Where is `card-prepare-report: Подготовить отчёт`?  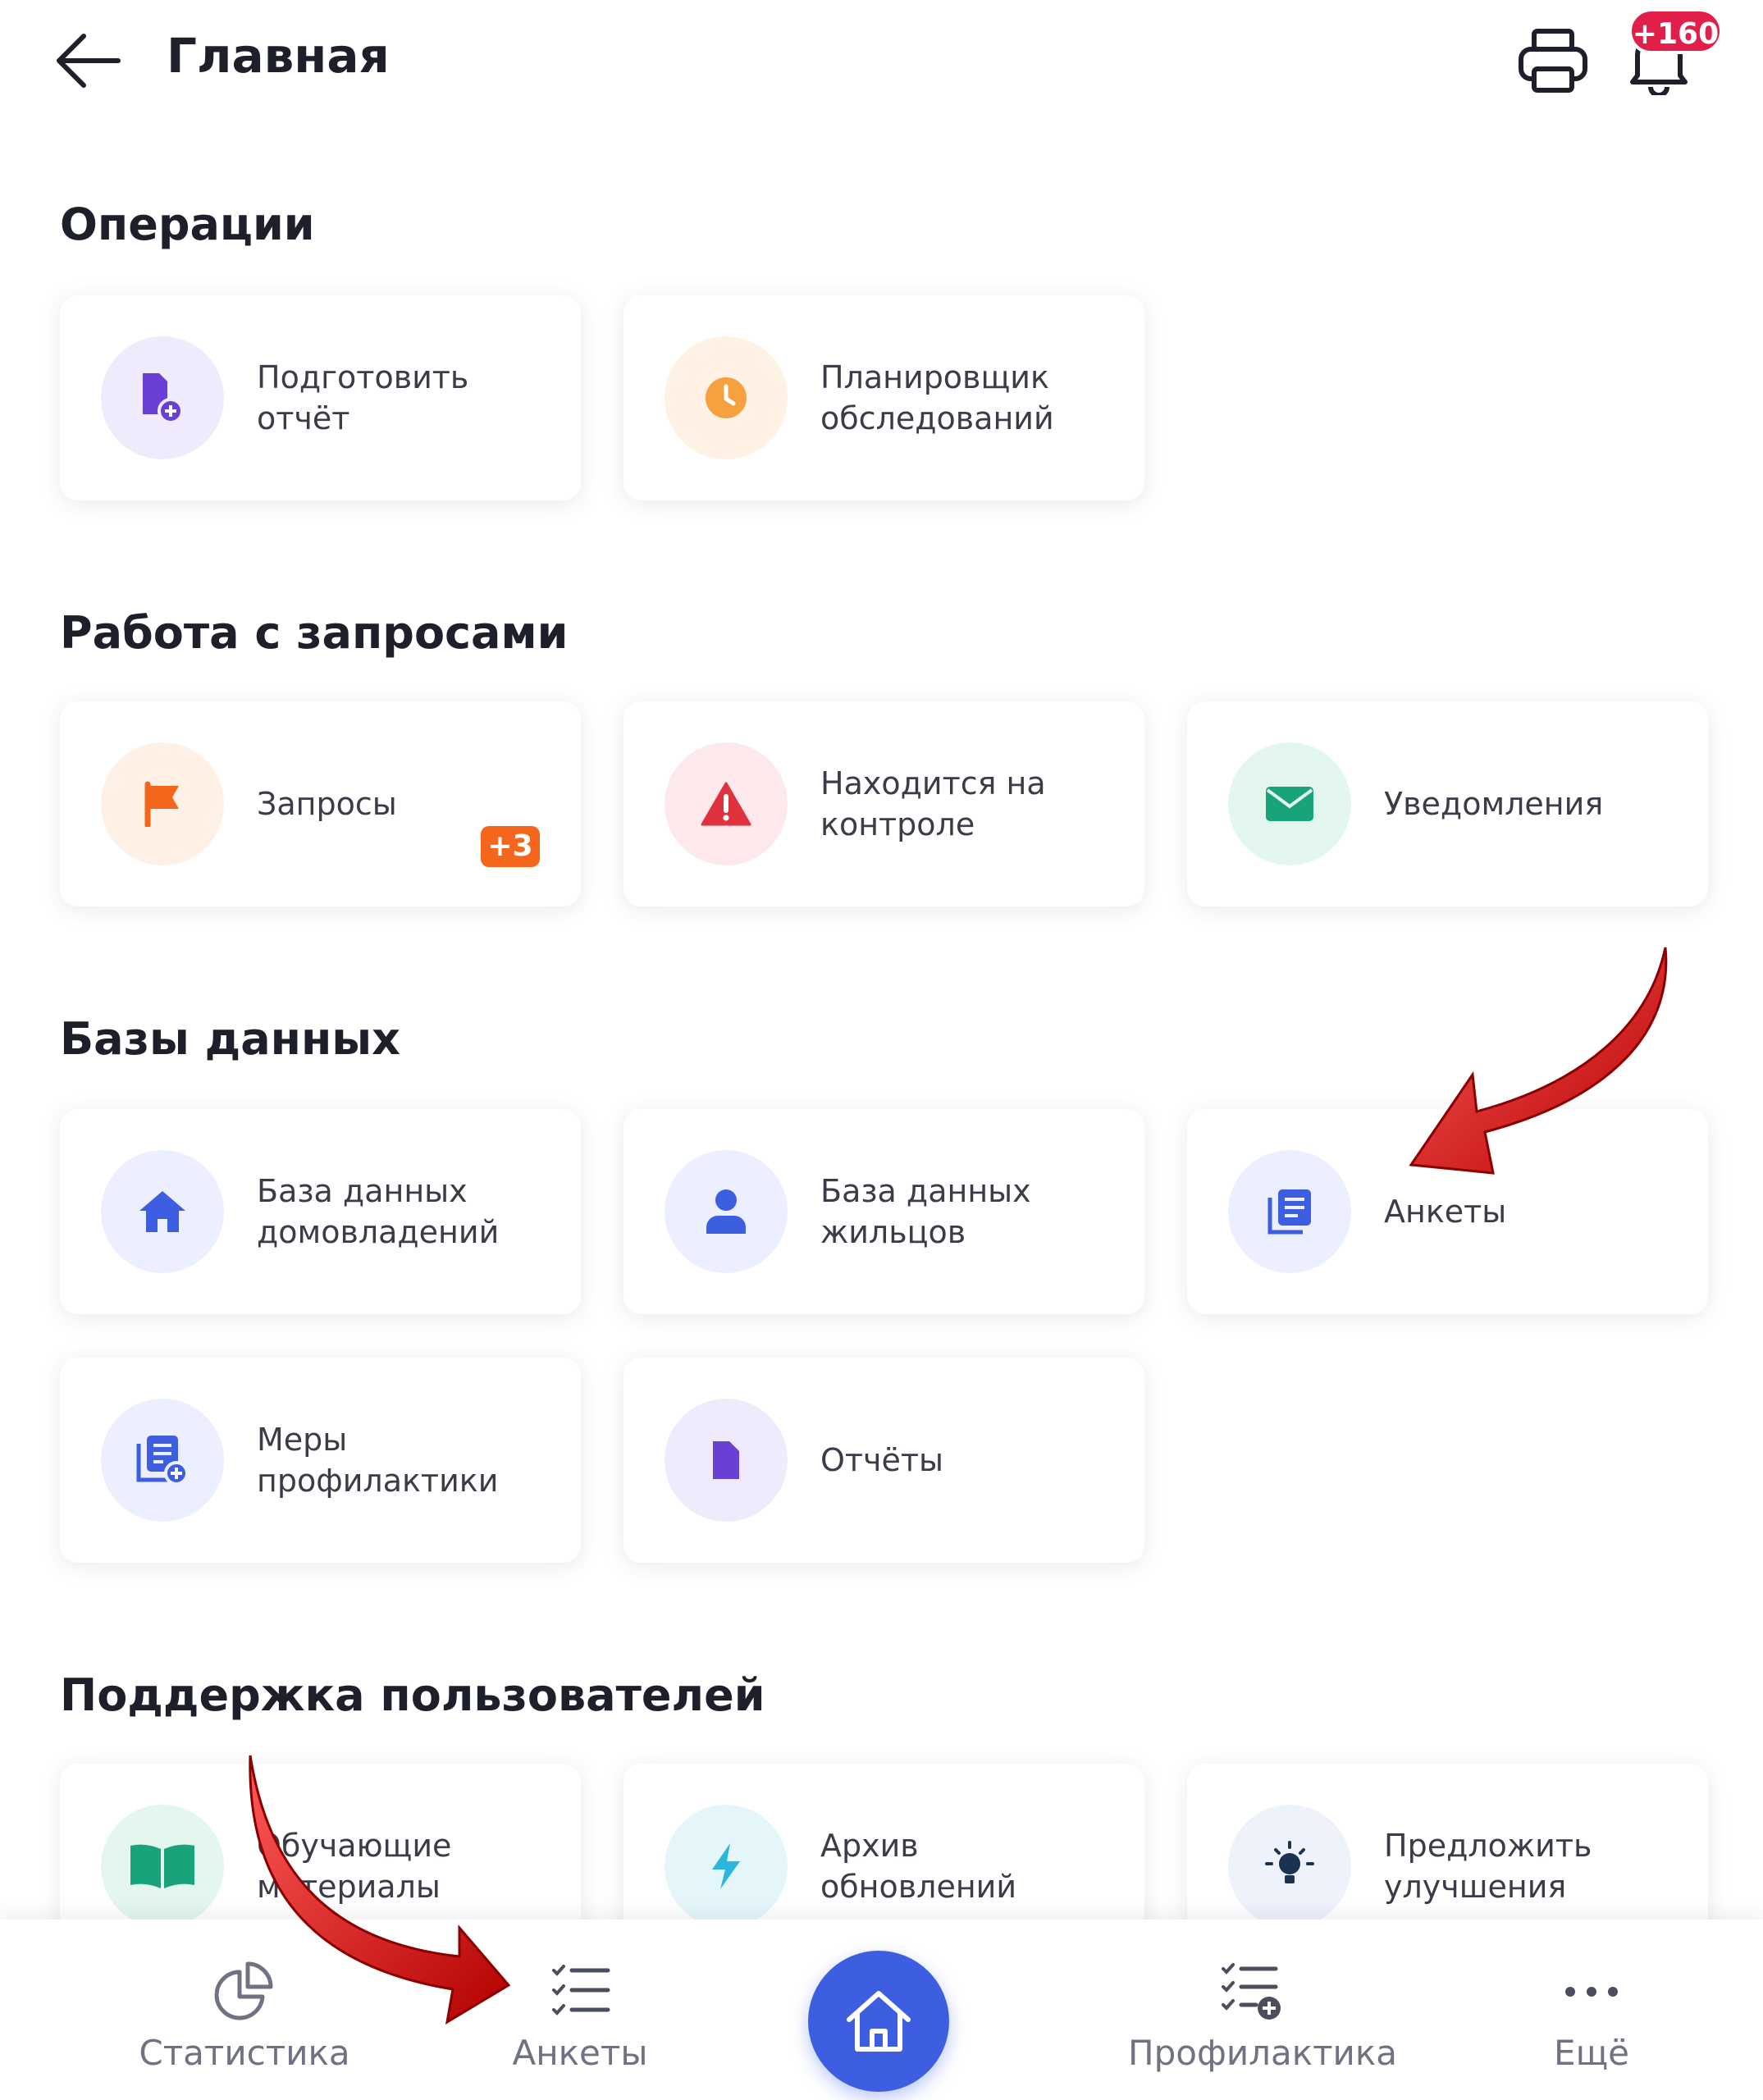 card-prepare-report: Подготовить отчёт is located at coordinates (320, 398).